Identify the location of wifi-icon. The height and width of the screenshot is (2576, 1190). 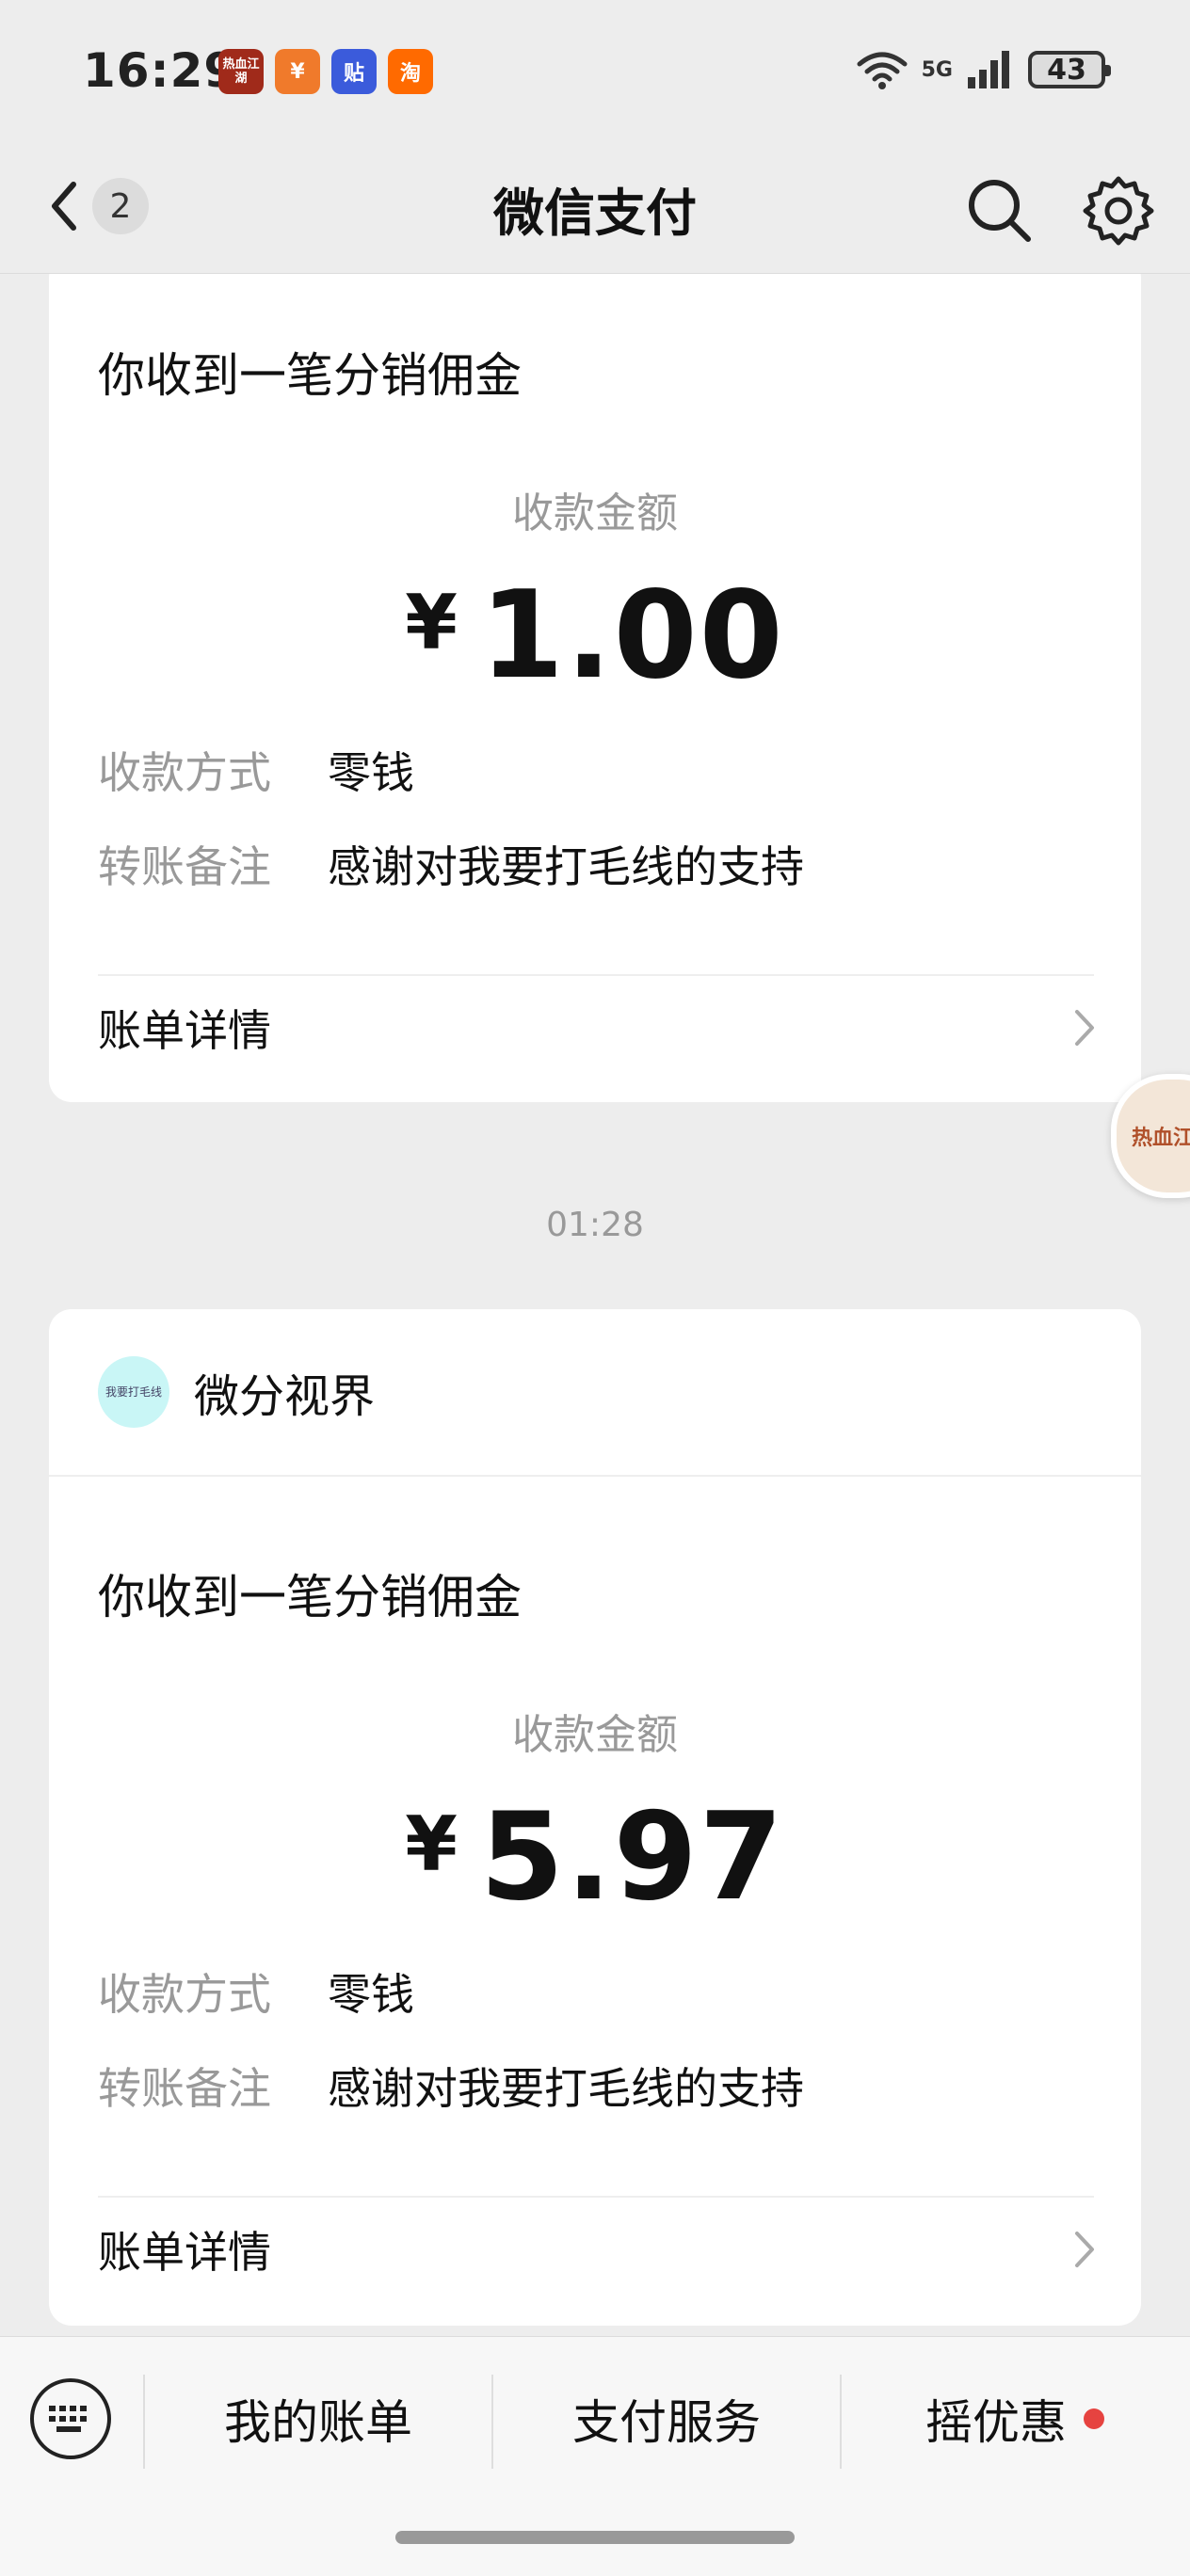
(882, 70).